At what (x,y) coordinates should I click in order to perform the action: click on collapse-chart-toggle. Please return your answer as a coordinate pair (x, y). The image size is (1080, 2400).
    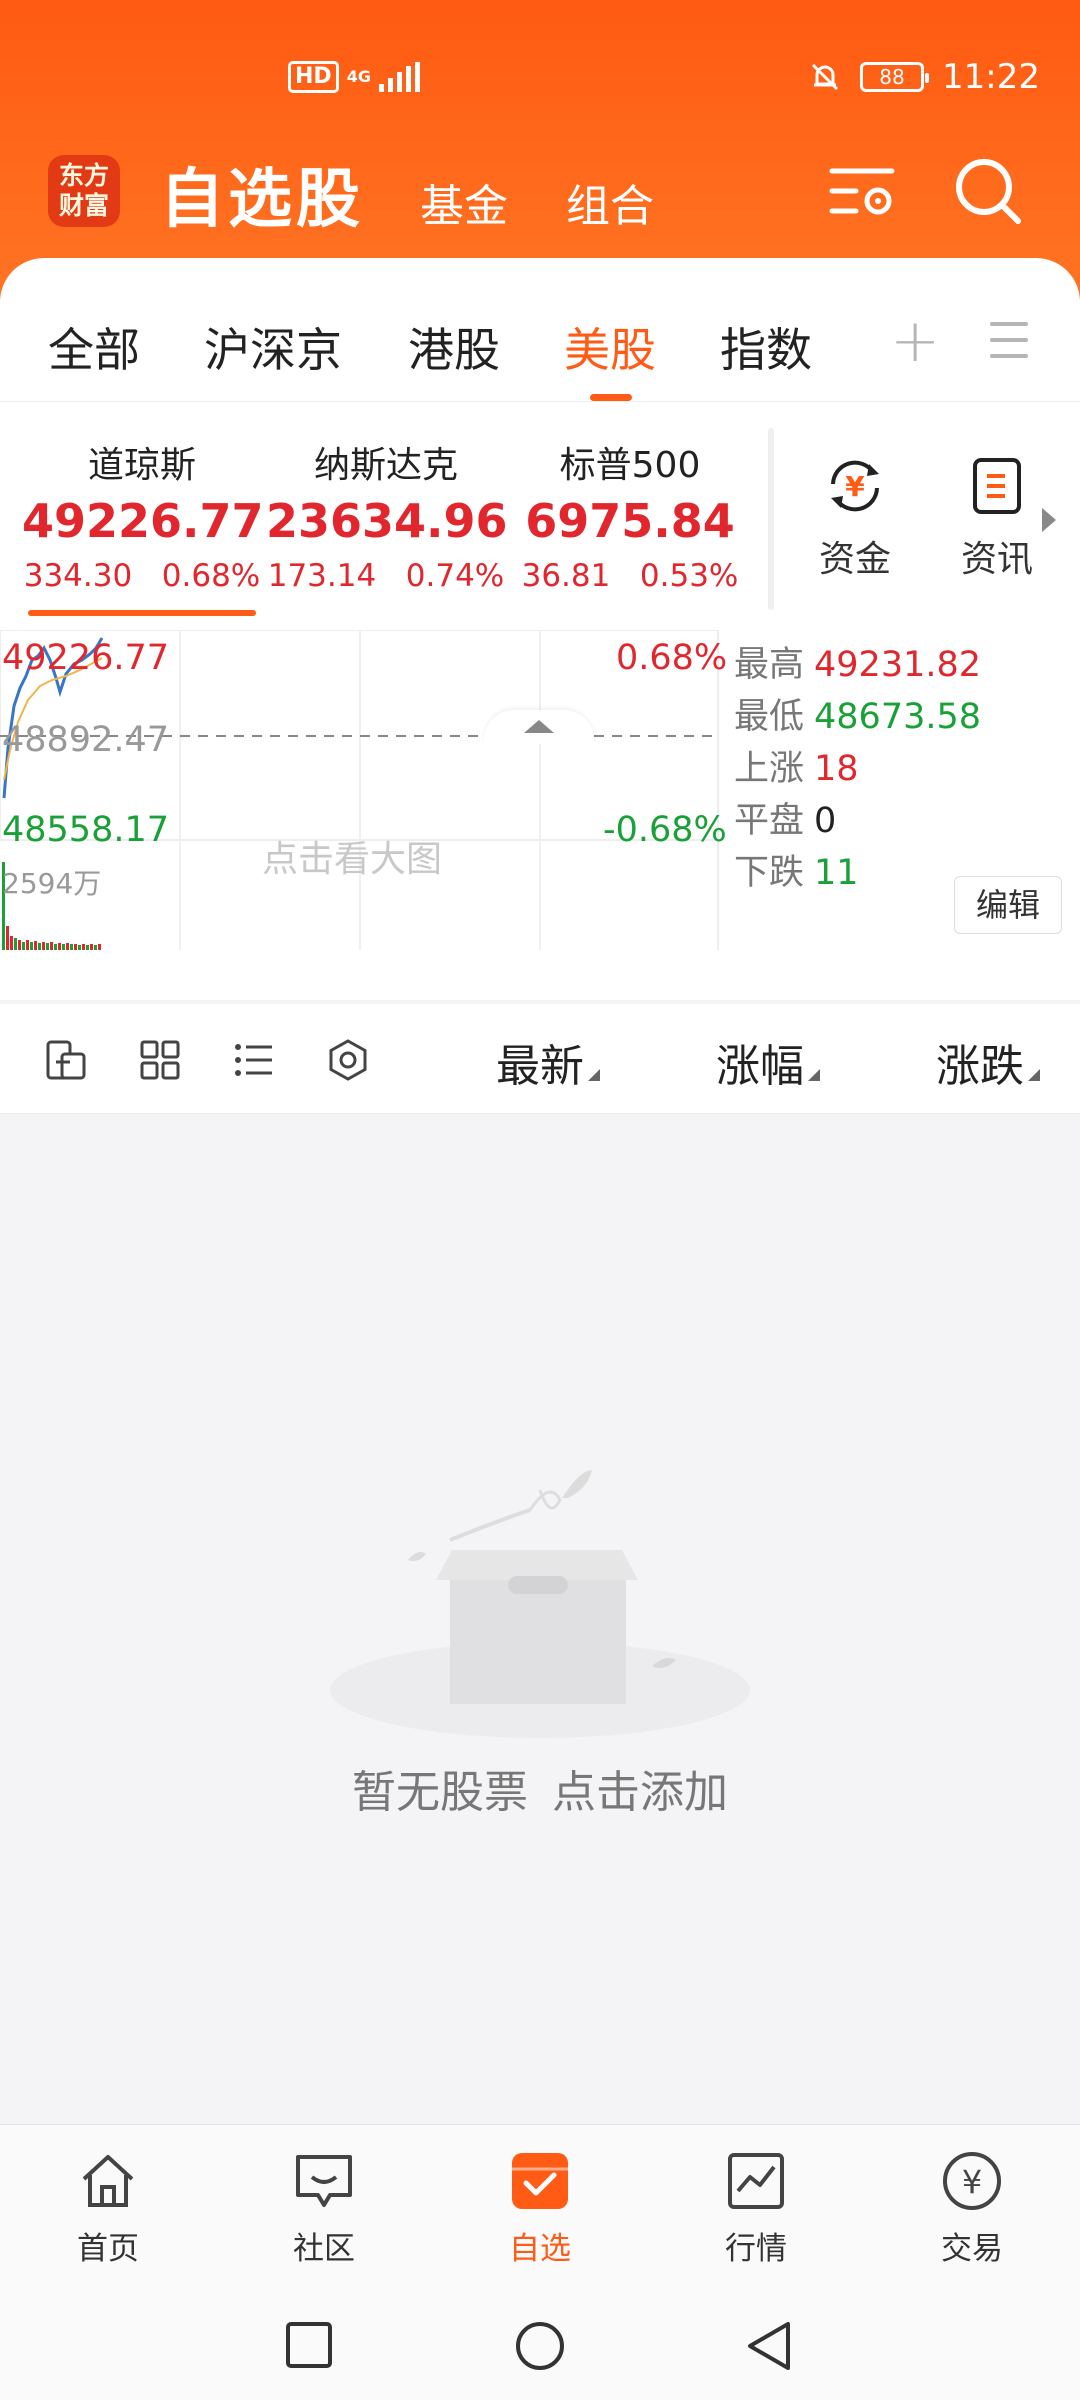
    Looking at the image, I should click on (539, 727).